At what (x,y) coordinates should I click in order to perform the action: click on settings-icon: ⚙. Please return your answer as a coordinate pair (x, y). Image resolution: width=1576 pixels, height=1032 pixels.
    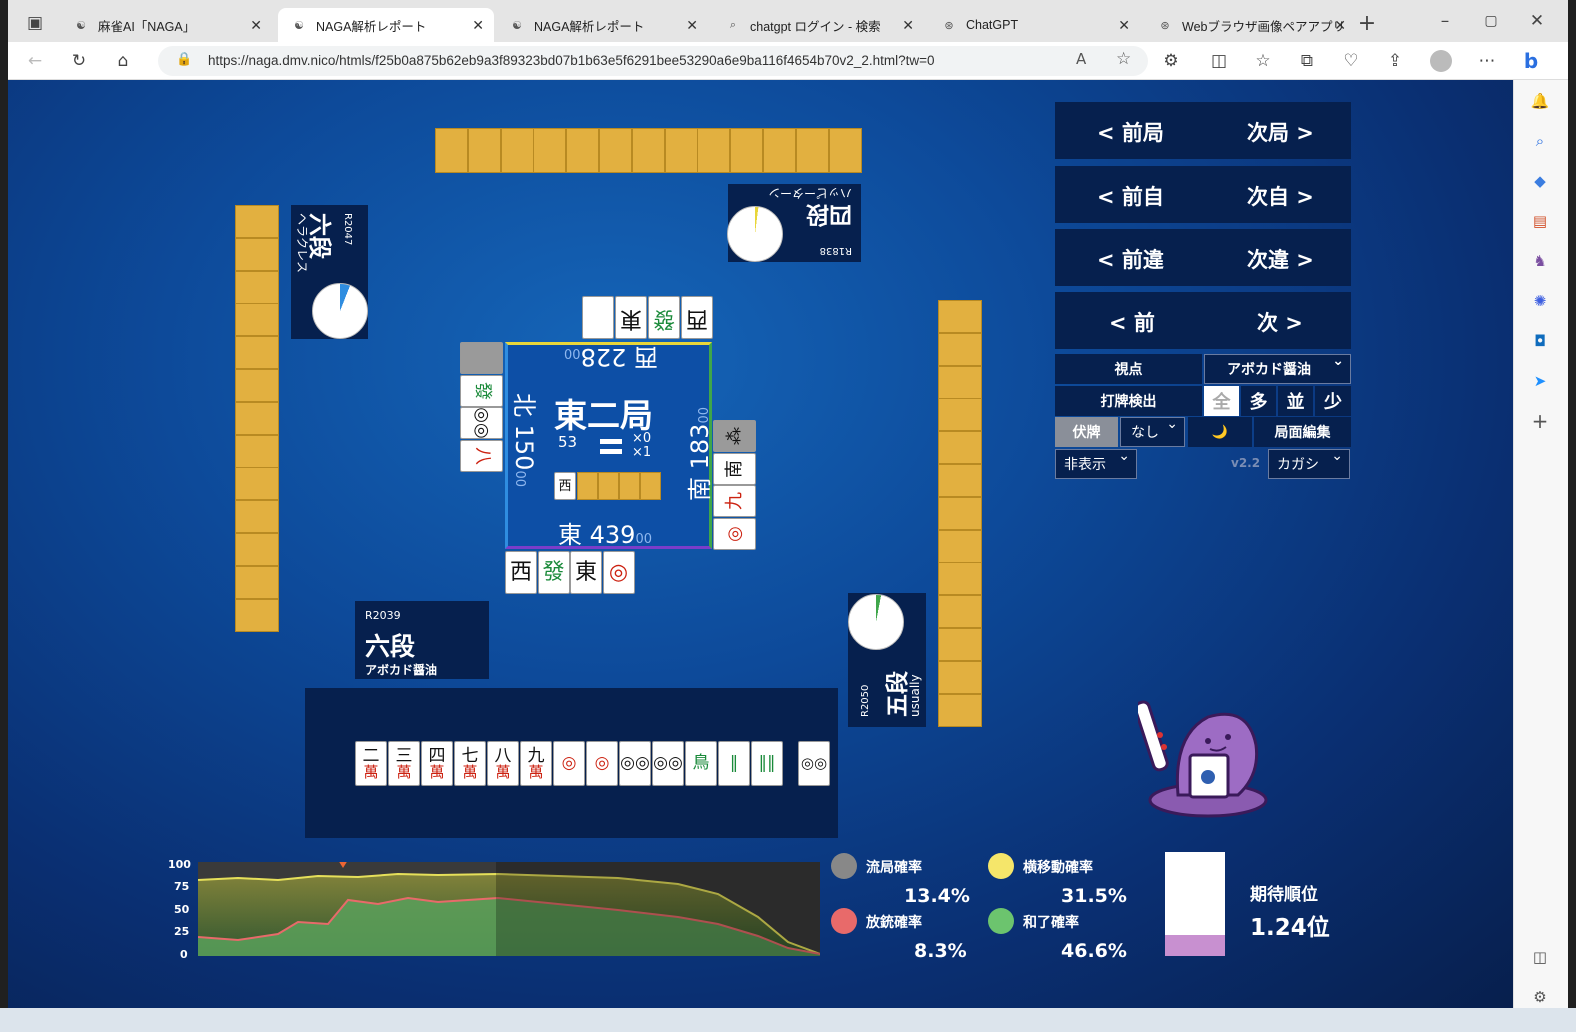
    Looking at the image, I should click on (1540, 997).